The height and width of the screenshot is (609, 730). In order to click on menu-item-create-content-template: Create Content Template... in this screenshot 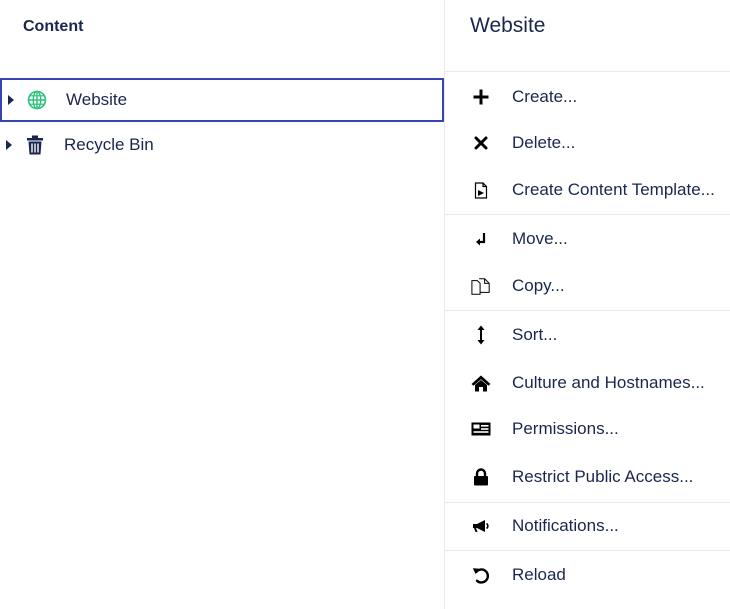, I will do `click(587, 190)`.